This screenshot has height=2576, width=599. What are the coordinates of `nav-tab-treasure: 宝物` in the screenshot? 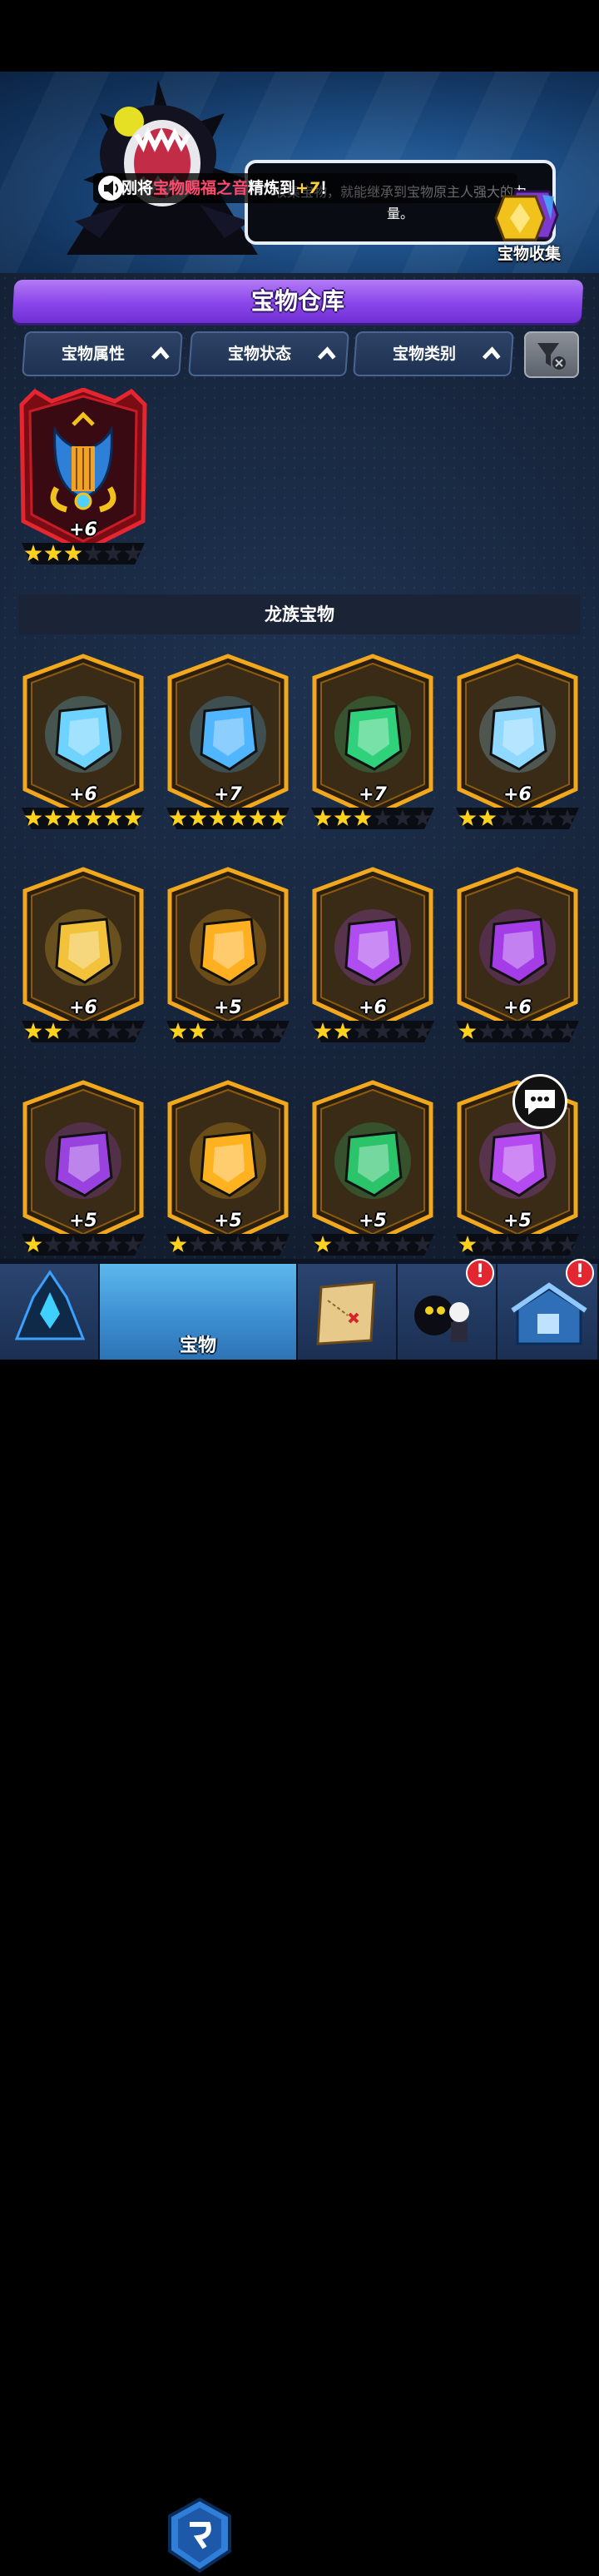 It's located at (199, 1312).